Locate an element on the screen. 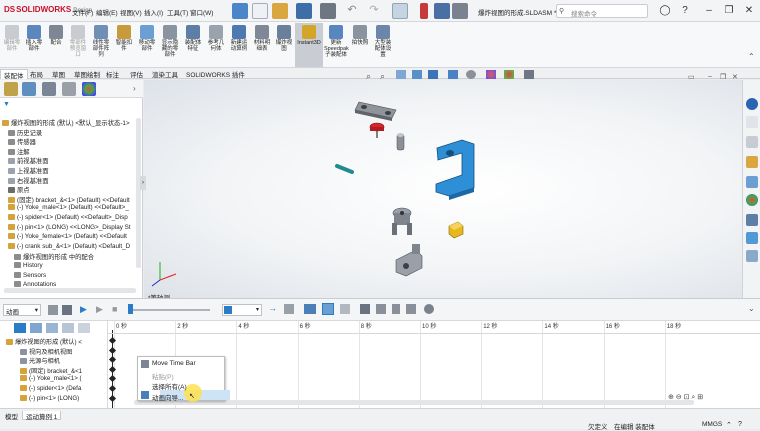  ribbon-button-12: 爆炸视 图 is located at coordinates (284, 45).